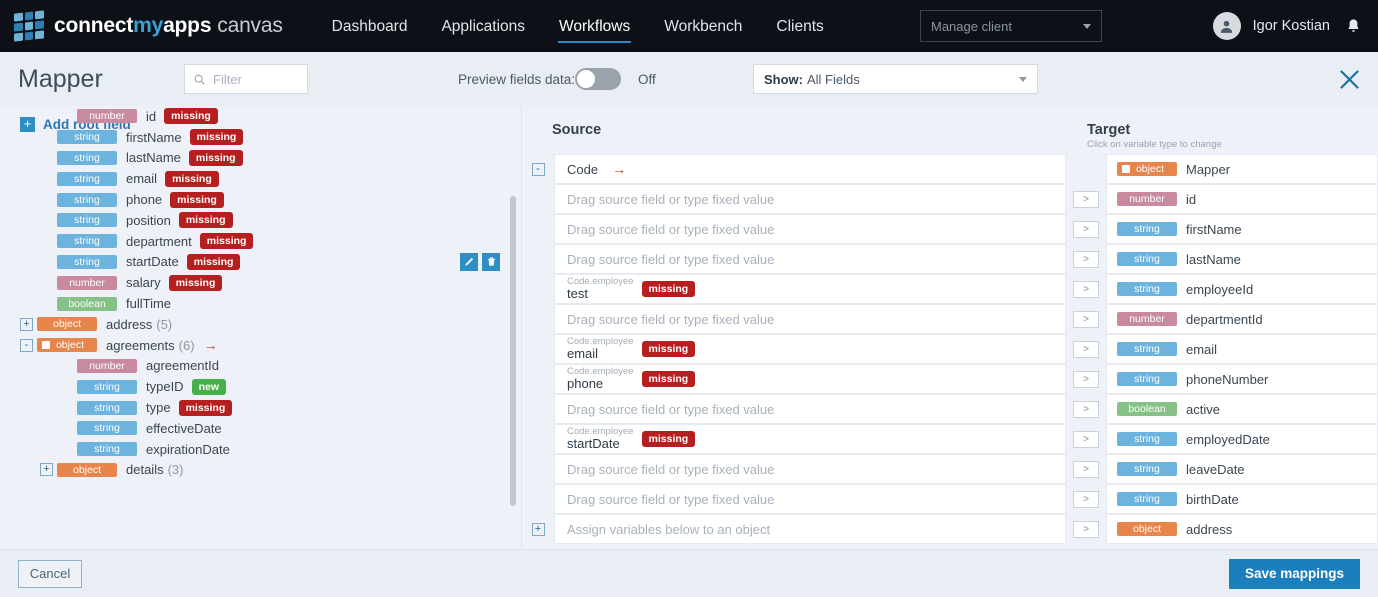 The image size is (1378, 597). What do you see at coordinates (260, 137) in the screenshot?
I see `tree-row: string firstName missing` at bounding box center [260, 137].